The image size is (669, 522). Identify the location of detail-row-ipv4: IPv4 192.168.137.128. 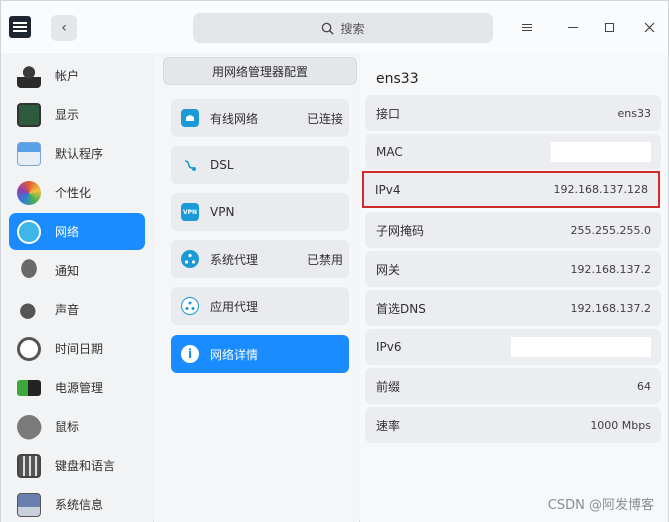
(511, 189).